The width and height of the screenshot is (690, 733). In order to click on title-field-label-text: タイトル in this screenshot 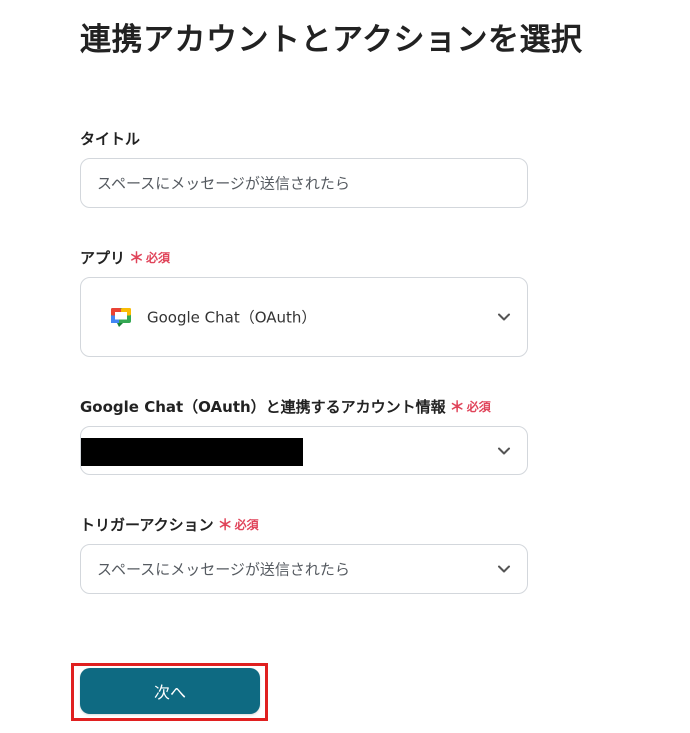, I will do `click(110, 139)`.